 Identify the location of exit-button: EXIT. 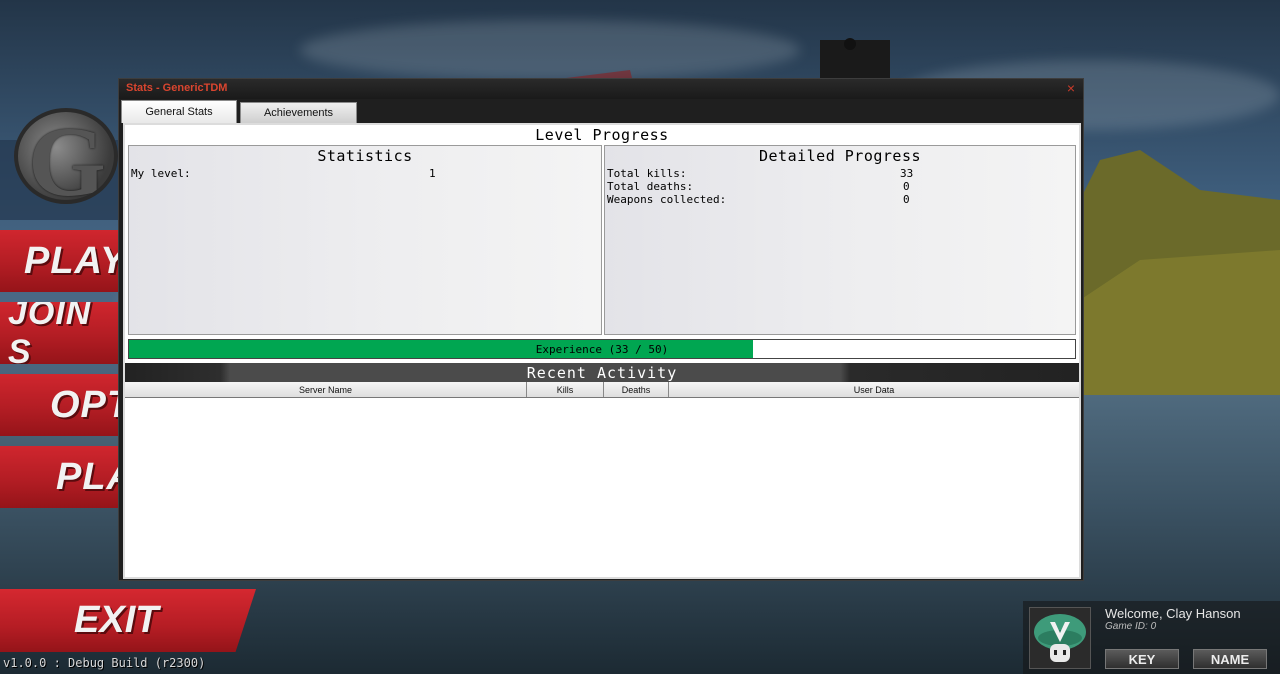
(128, 620).